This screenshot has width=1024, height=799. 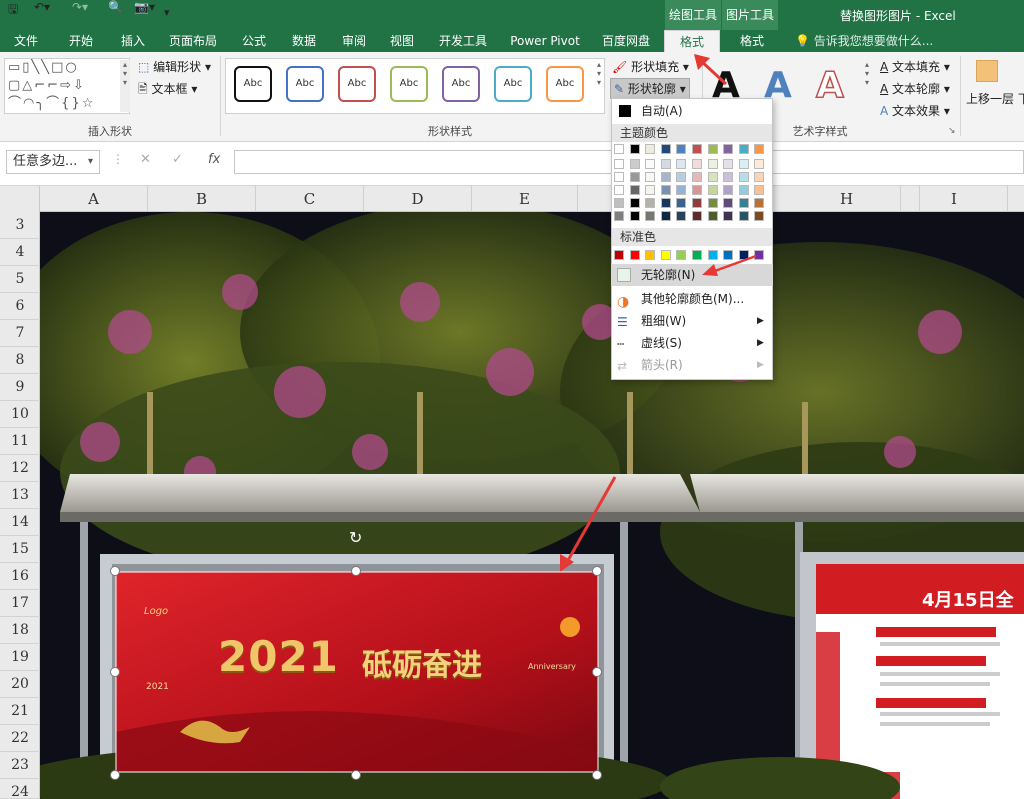 What do you see at coordinates (254, 41) in the screenshot?
I see `tab-formulas: 公式` at bounding box center [254, 41].